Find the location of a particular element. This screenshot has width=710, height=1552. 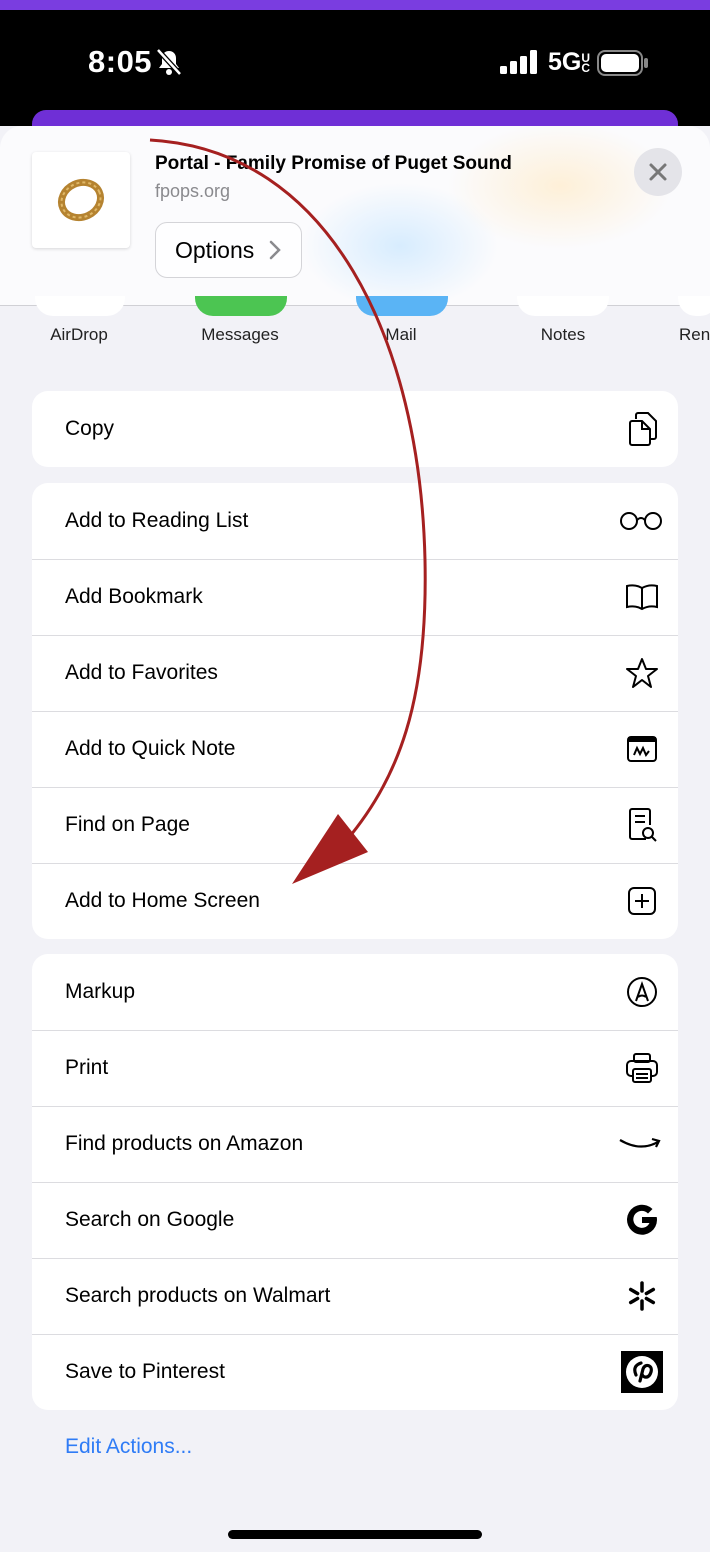

app-label-reminders: Ren is located at coordinates (694, 335).